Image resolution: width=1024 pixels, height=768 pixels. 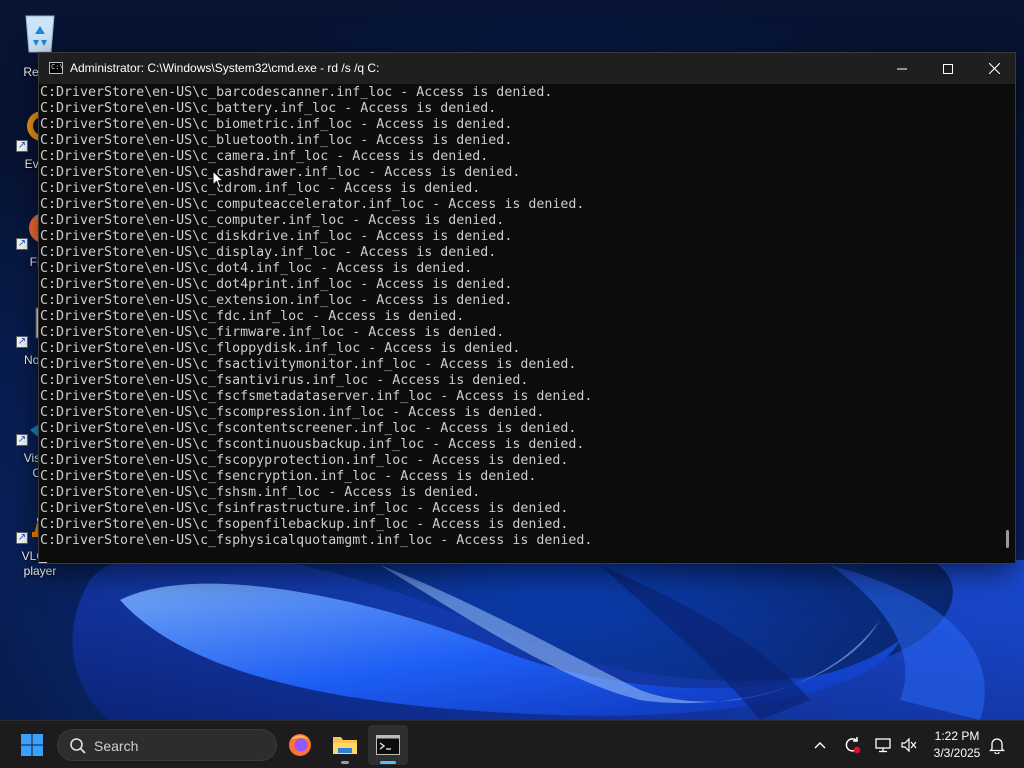 I want to click on active-indicator, so click(x=388, y=762).